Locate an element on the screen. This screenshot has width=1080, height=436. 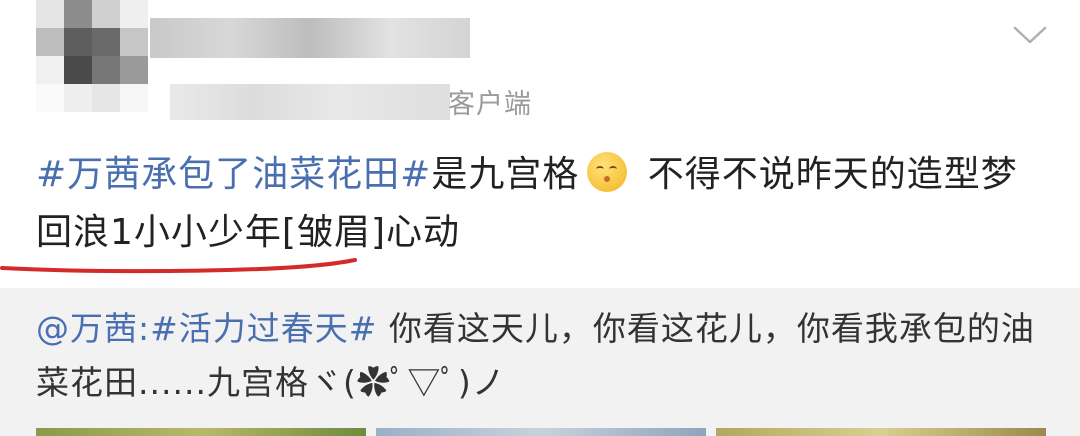
post-text-1: 是九宫格 is located at coordinates (505, 174).